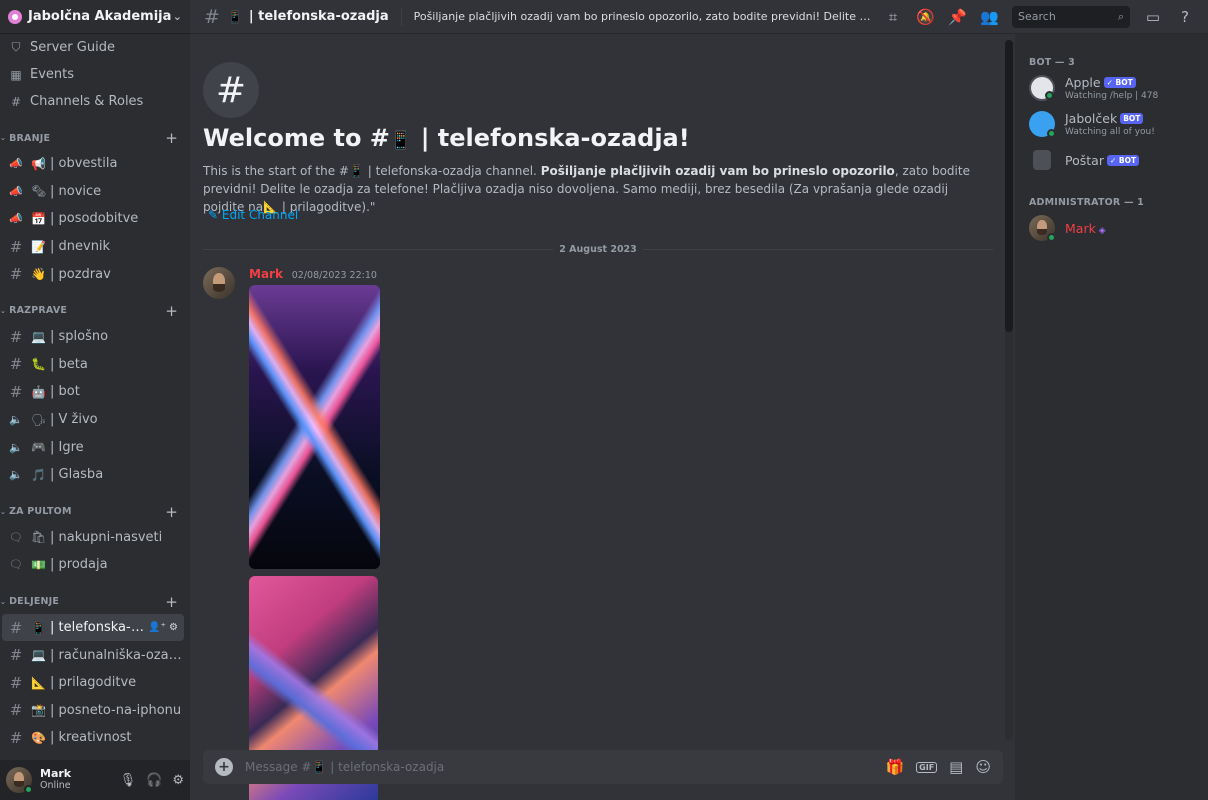 This screenshot has width=1208, height=800. What do you see at coordinates (1111, 228) in the screenshot?
I see `member-item: Mark ◈` at bounding box center [1111, 228].